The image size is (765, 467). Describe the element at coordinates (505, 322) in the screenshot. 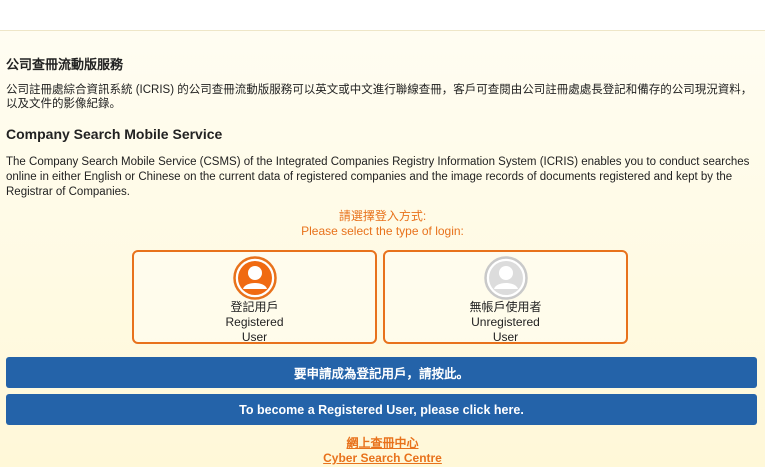

I see `unregistered-label-en-1: Unregistered` at that location.